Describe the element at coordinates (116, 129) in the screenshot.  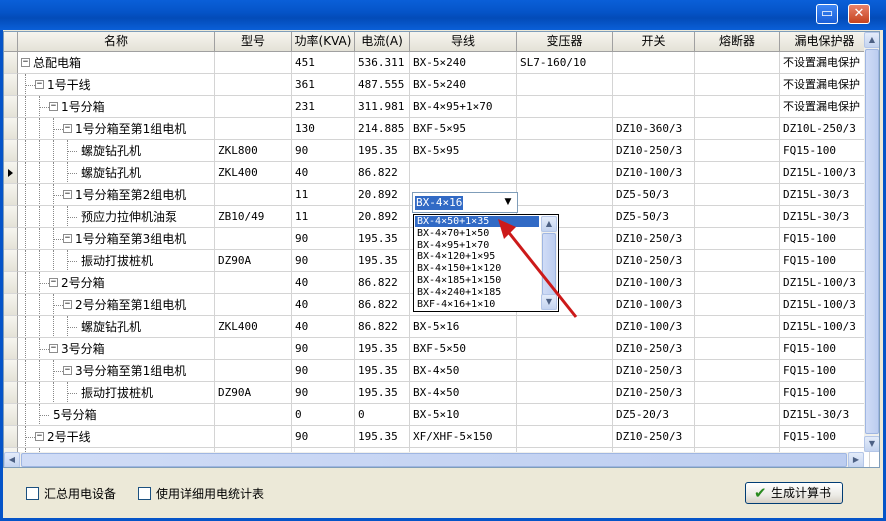
I see `cell-name-col: −1号分箱至第1组电机` at that location.